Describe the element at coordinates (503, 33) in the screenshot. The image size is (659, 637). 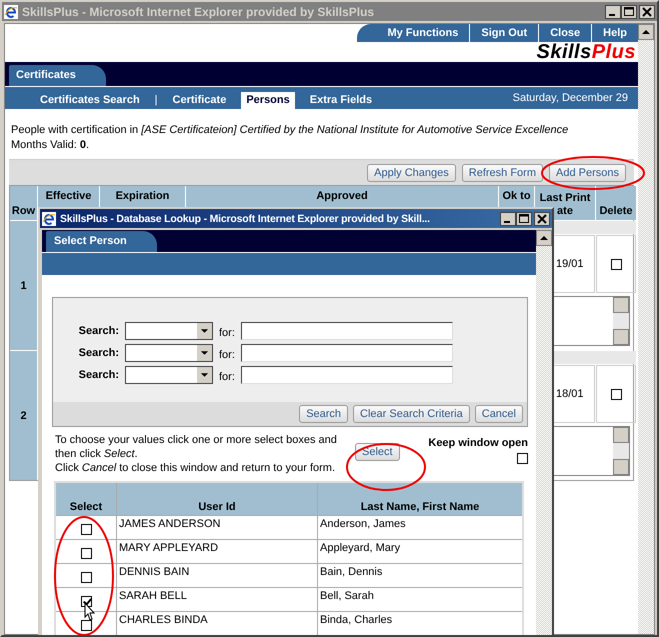
I see `top-nav-tab: Sign Out` at that location.